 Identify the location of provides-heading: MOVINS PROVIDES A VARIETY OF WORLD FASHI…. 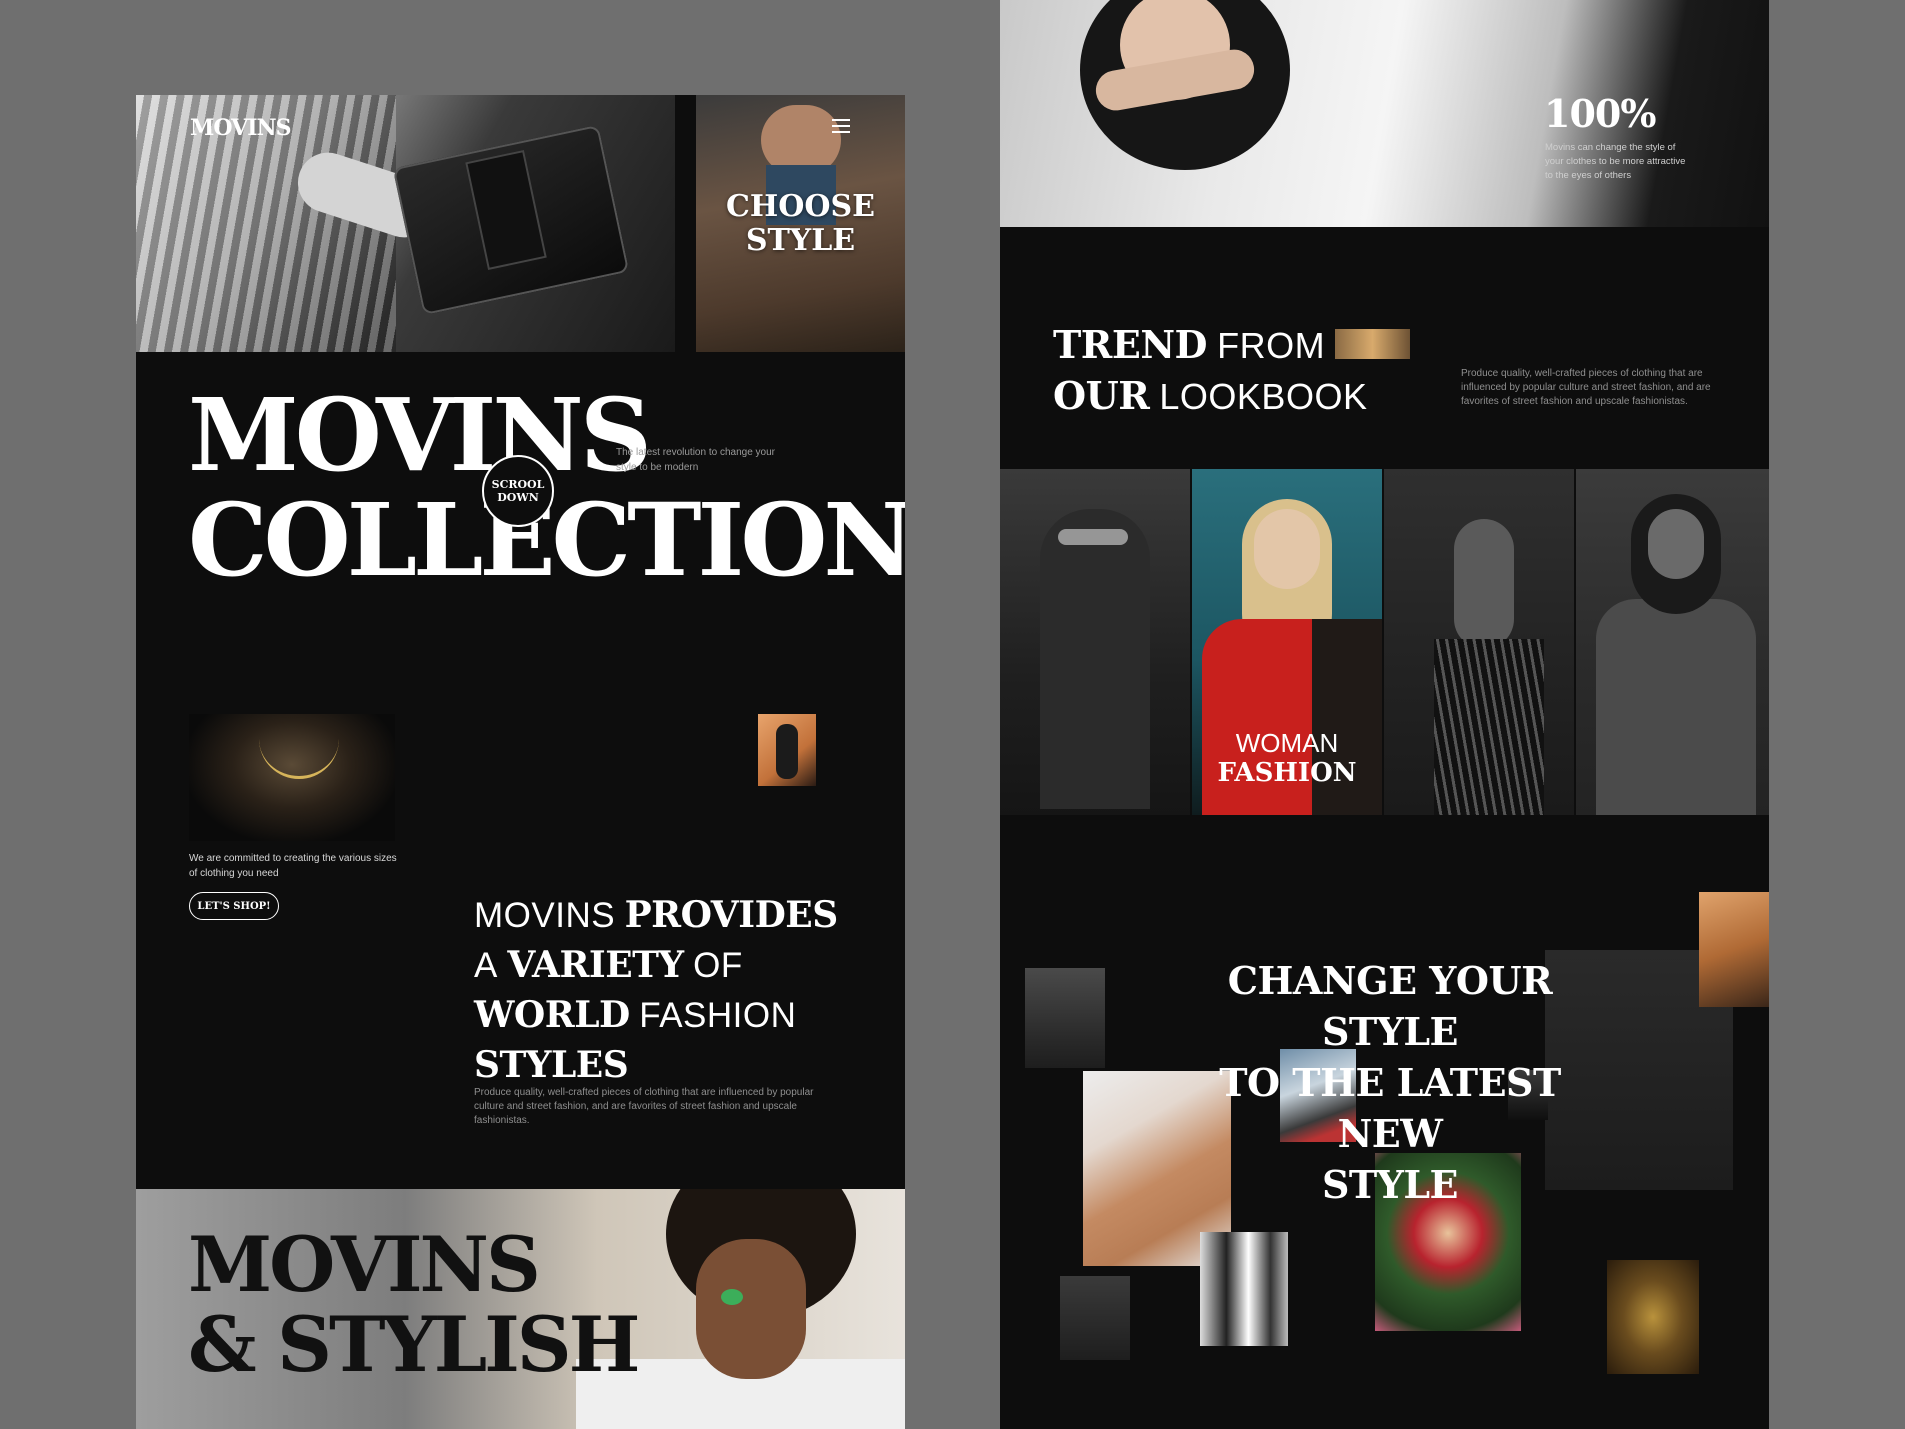
(674, 990).